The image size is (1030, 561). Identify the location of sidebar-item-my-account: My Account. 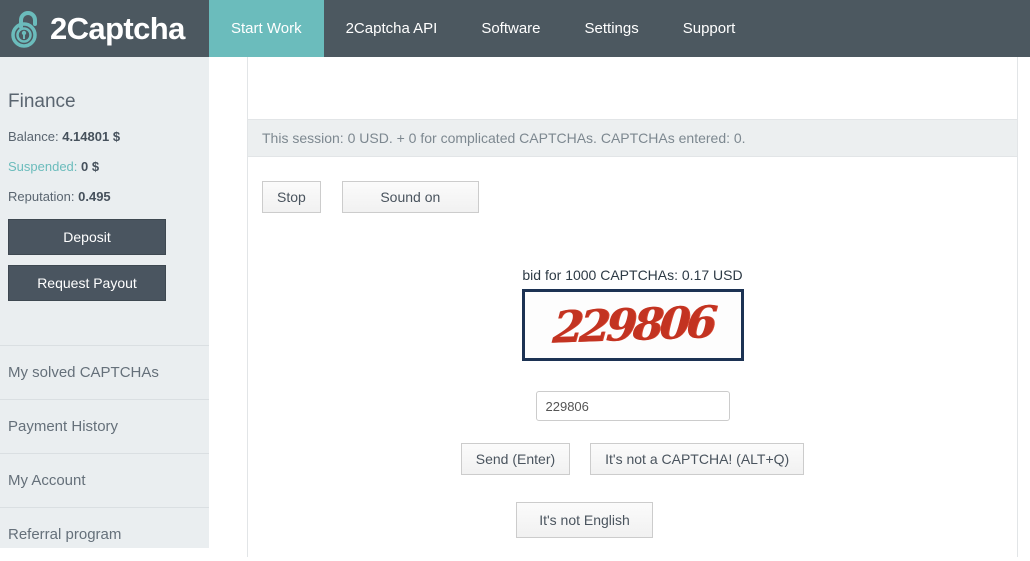
(104, 480).